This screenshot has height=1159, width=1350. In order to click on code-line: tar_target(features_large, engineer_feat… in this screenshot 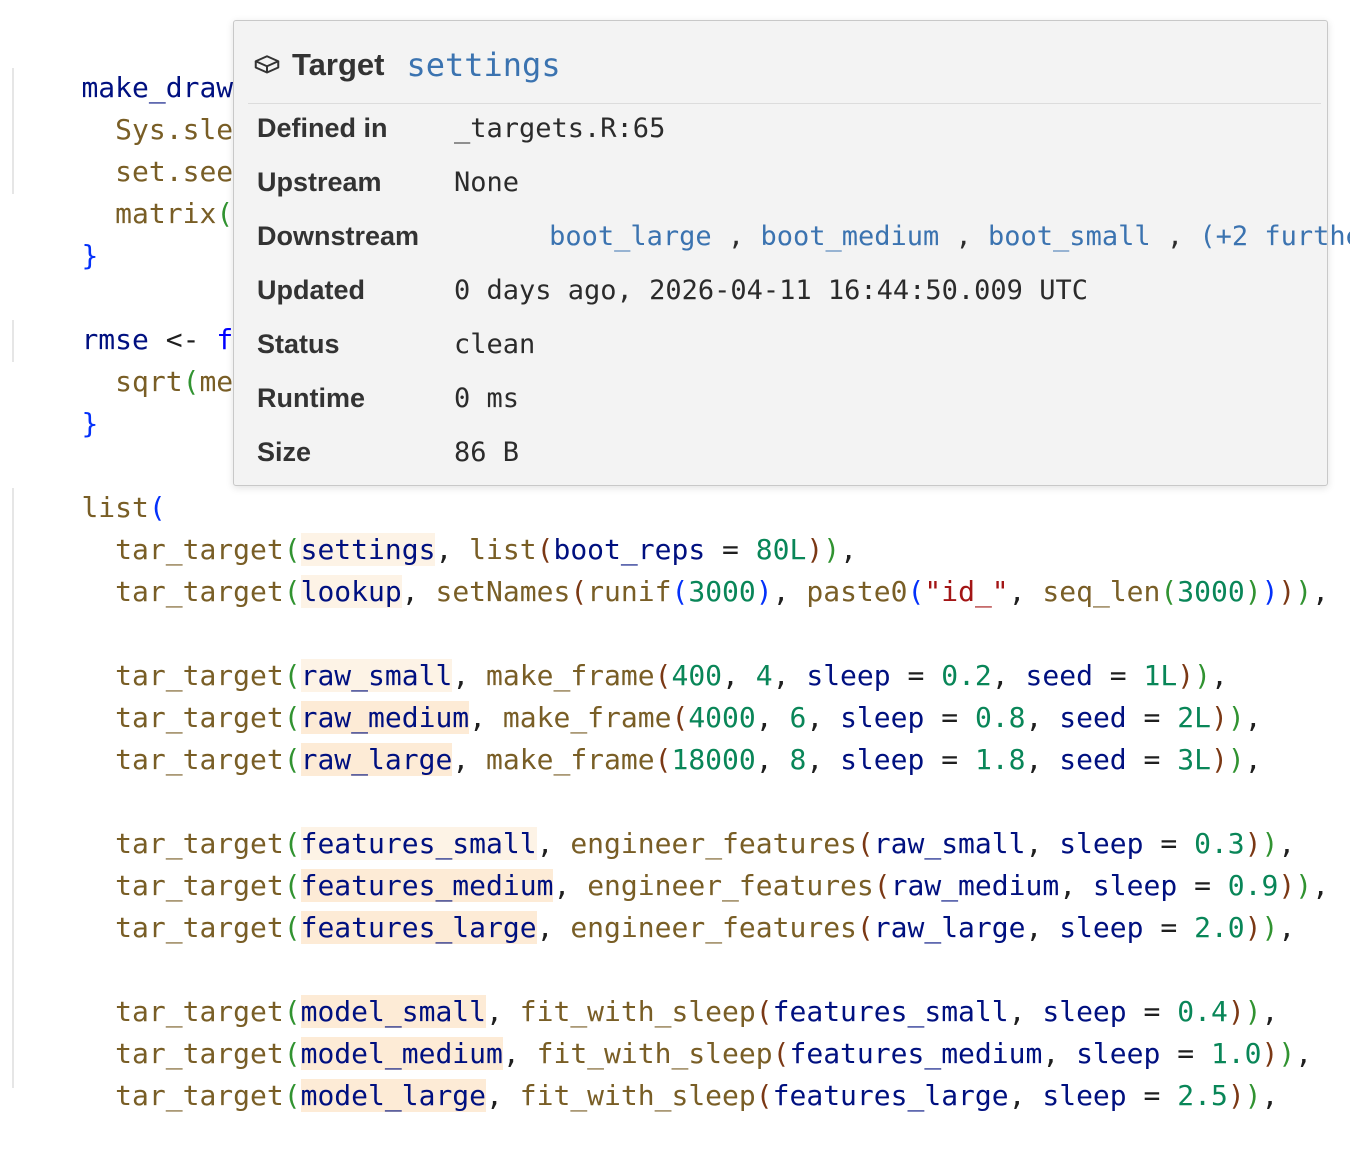, I will do `click(705, 927)`.